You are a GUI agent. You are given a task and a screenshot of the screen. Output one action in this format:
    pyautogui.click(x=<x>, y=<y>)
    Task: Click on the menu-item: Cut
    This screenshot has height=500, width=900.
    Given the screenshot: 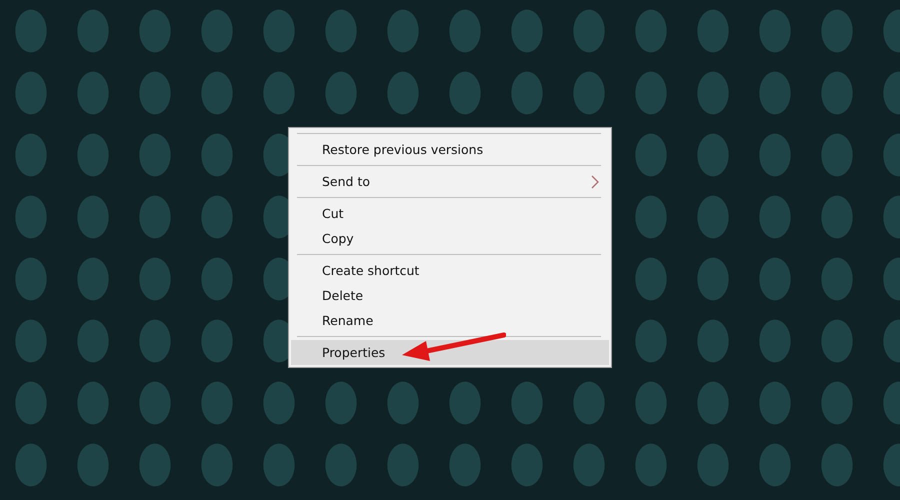 What is the action you would take?
    pyautogui.click(x=450, y=213)
    